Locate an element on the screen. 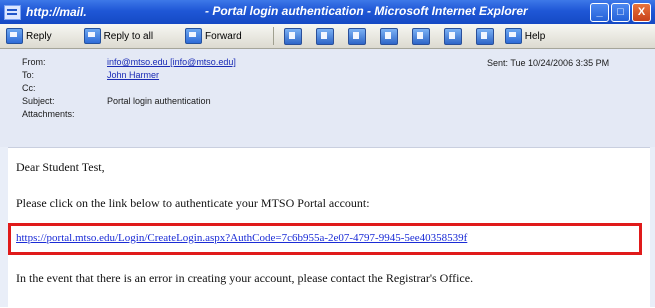 The height and width of the screenshot is (308, 655). reply-button: Reply is located at coordinates (29, 36).